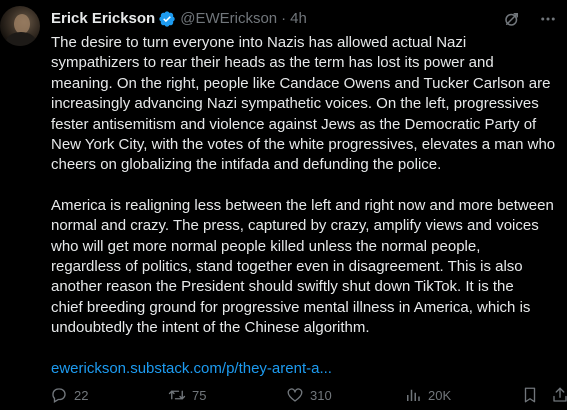 The image size is (567, 410). I want to click on like-count: 310, so click(321, 395).